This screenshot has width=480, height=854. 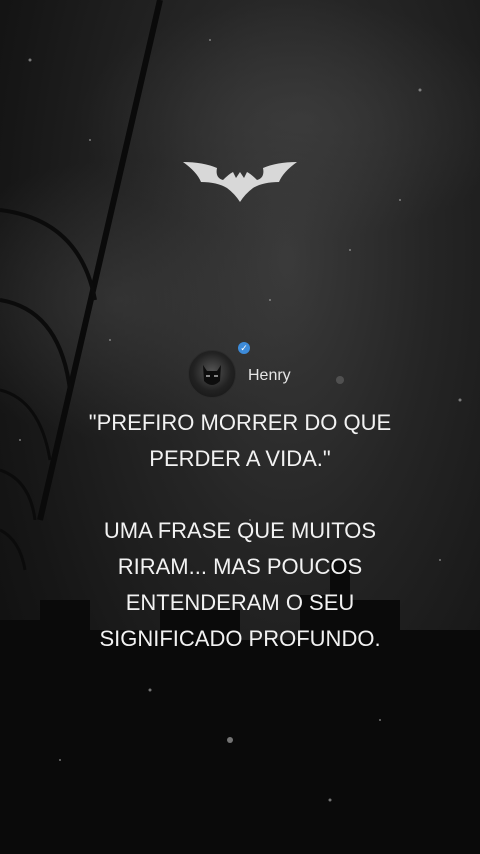 What do you see at coordinates (240, 638) in the screenshot?
I see `quote-line: SIGNIFICADO PROFUNDO.` at bounding box center [240, 638].